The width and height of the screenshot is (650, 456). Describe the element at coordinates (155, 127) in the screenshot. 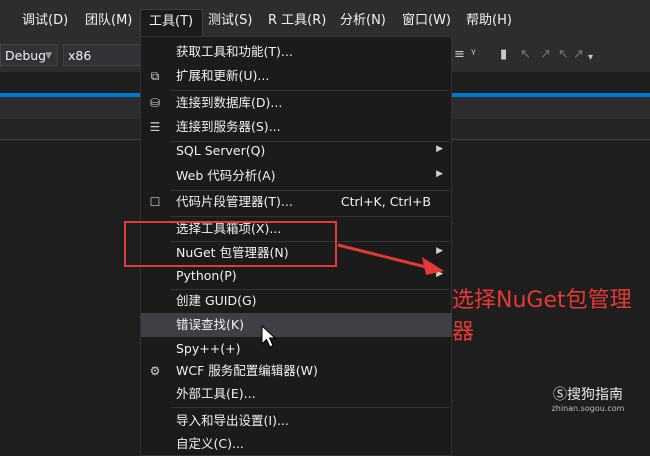

I see `server-icon: ☰` at that location.